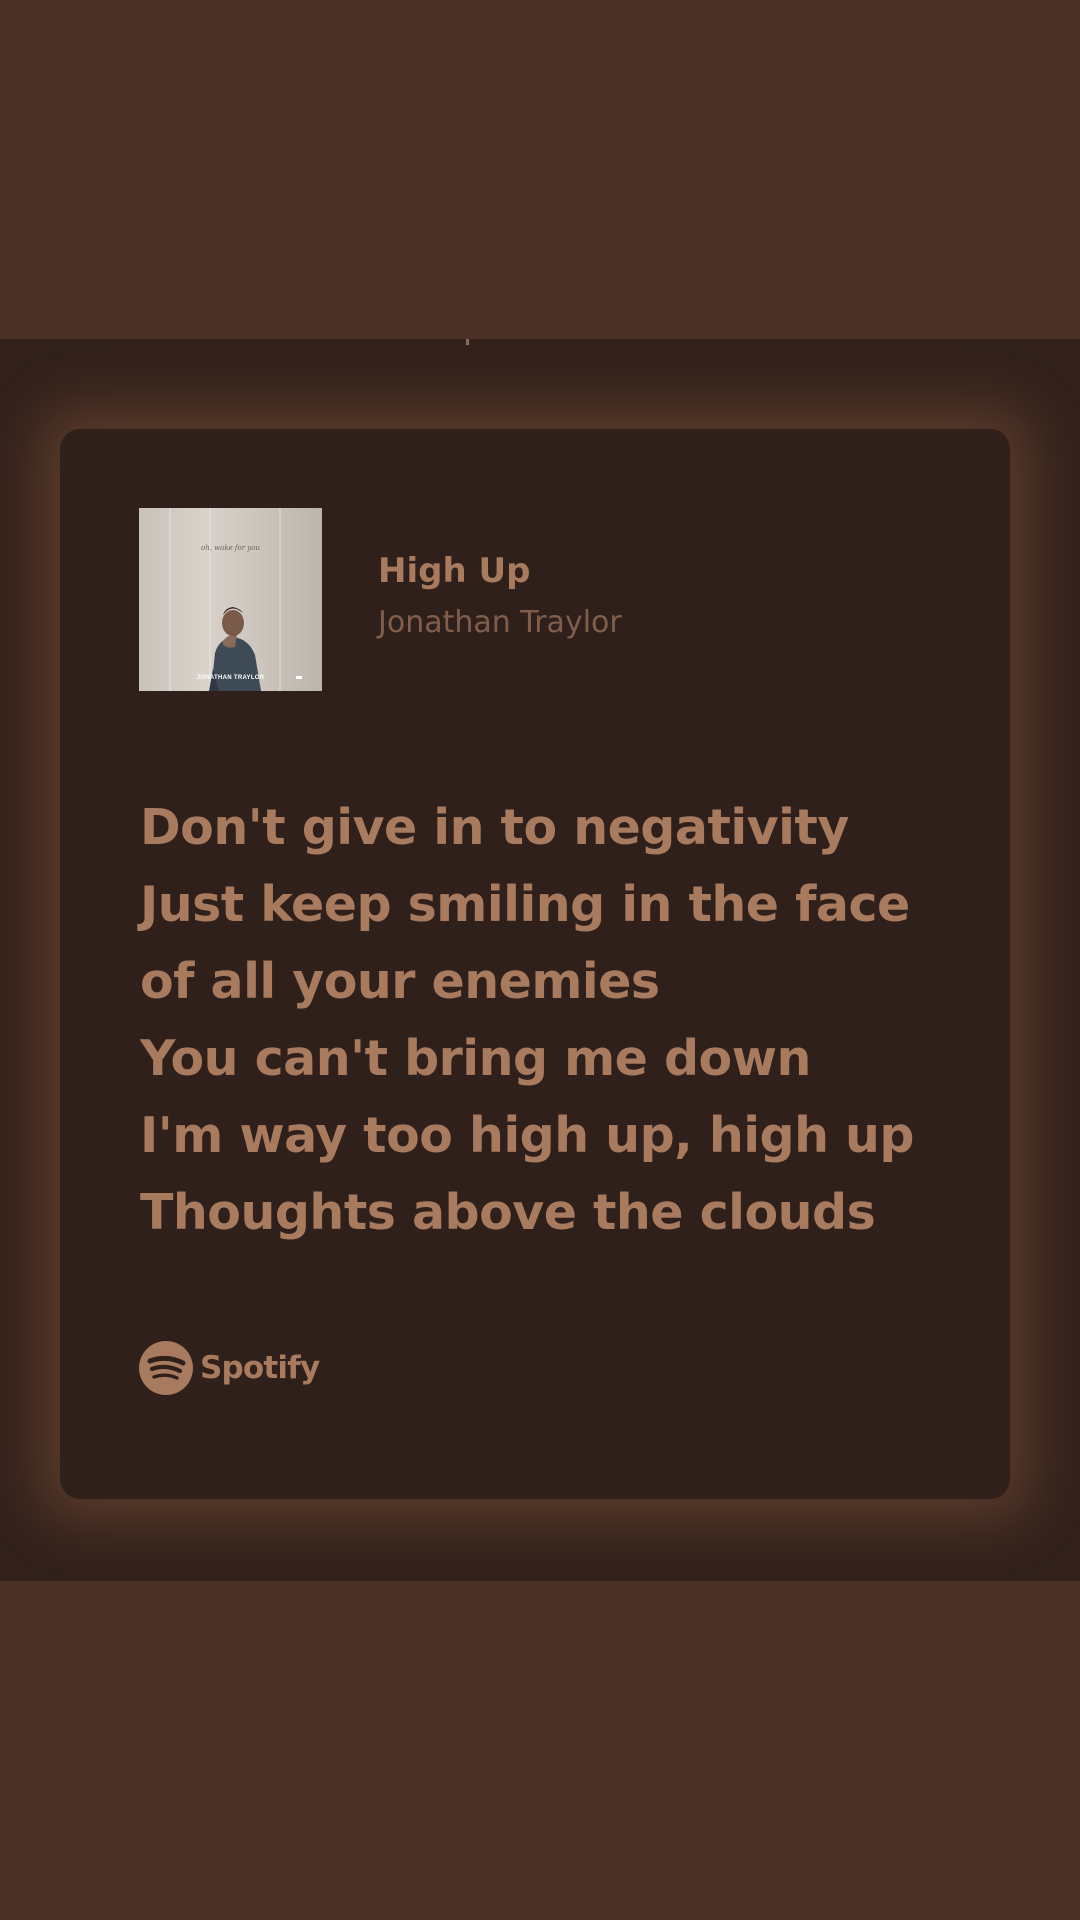 This screenshot has height=1920, width=1080. What do you see at coordinates (508, 1212) in the screenshot?
I see `lyric-line: Thoughts above the clouds` at bounding box center [508, 1212].